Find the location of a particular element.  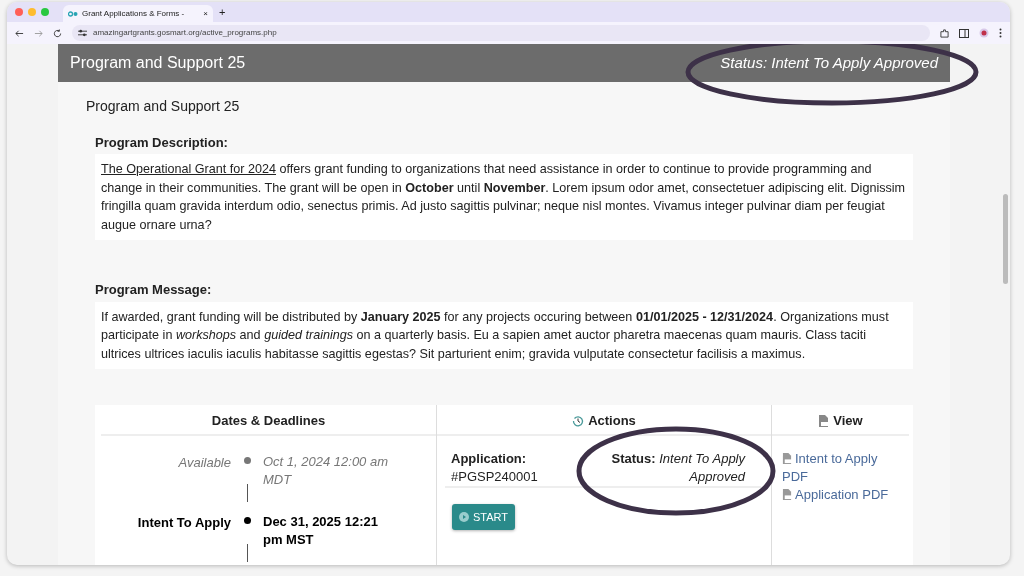

start-button: START is located at coordinates (484, 516).